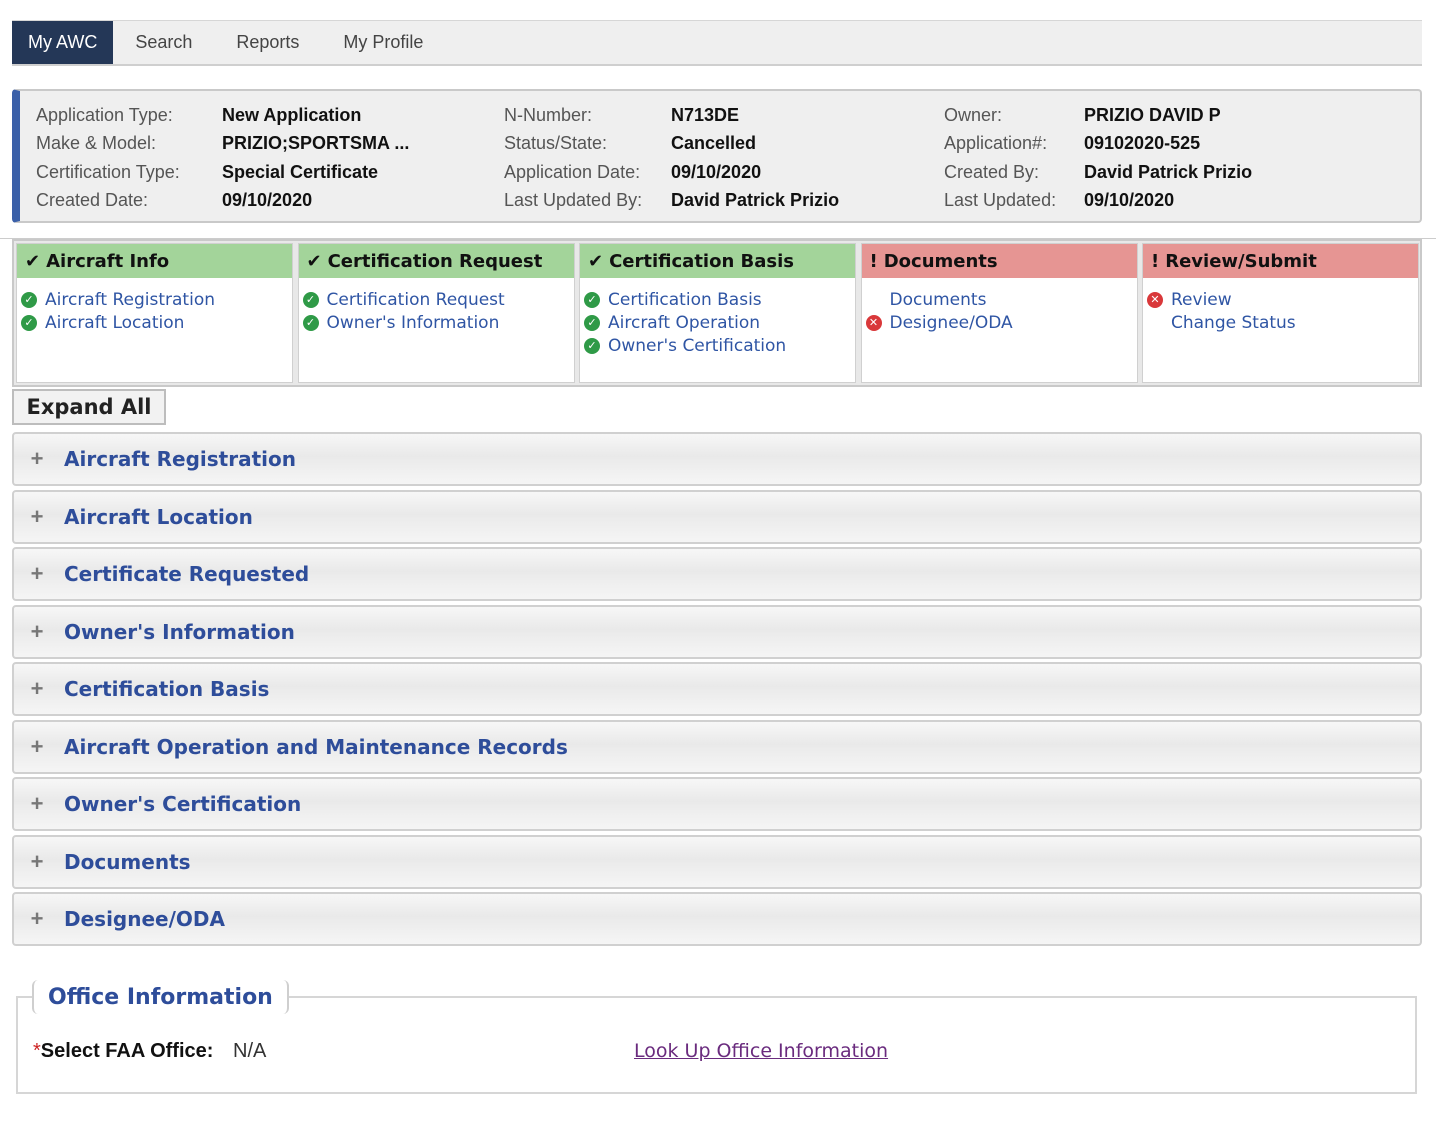  I want to click on step-link-label: Documents, so click(938, 299).